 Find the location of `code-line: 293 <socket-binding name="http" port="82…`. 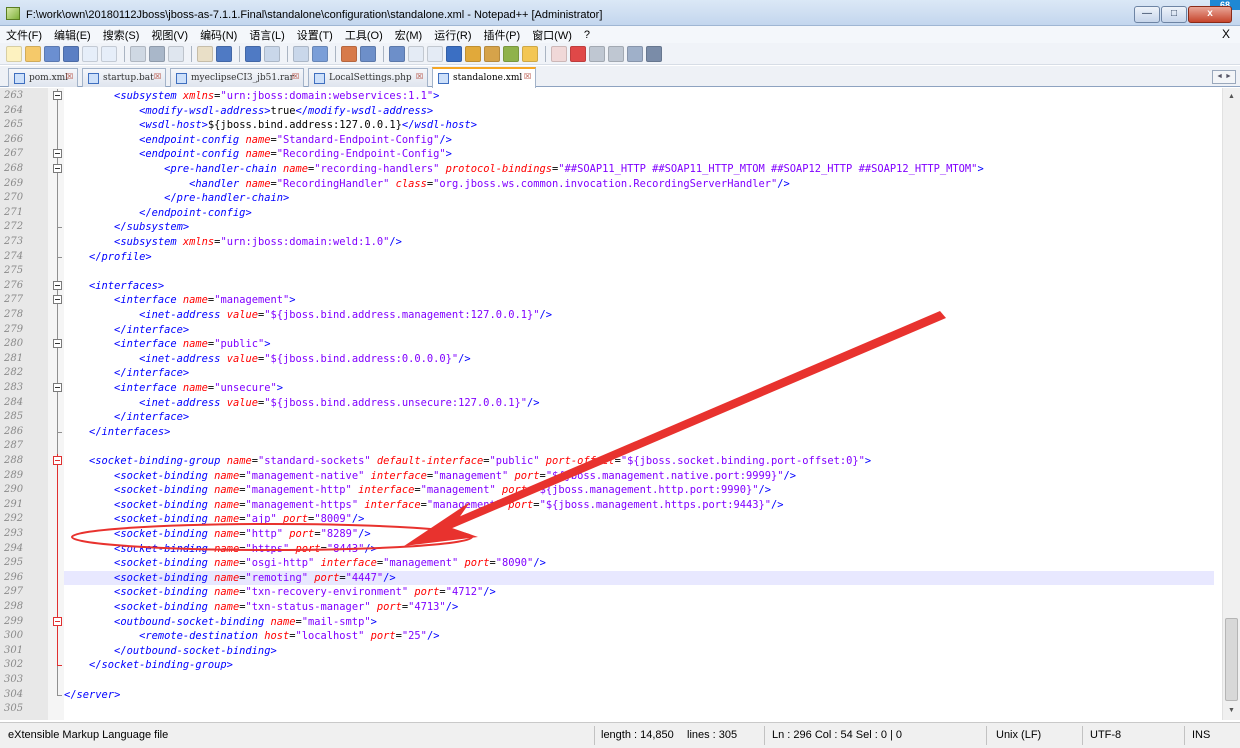

code-line: 293 <socket-binding name="http" port="82… is located at coordinates (609, 534).